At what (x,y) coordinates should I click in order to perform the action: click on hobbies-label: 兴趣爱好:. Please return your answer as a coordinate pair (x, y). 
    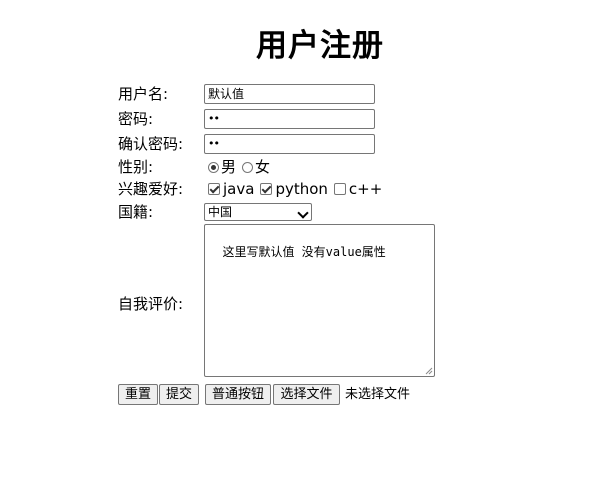
    Looking at the image, I should click on (151, 189).